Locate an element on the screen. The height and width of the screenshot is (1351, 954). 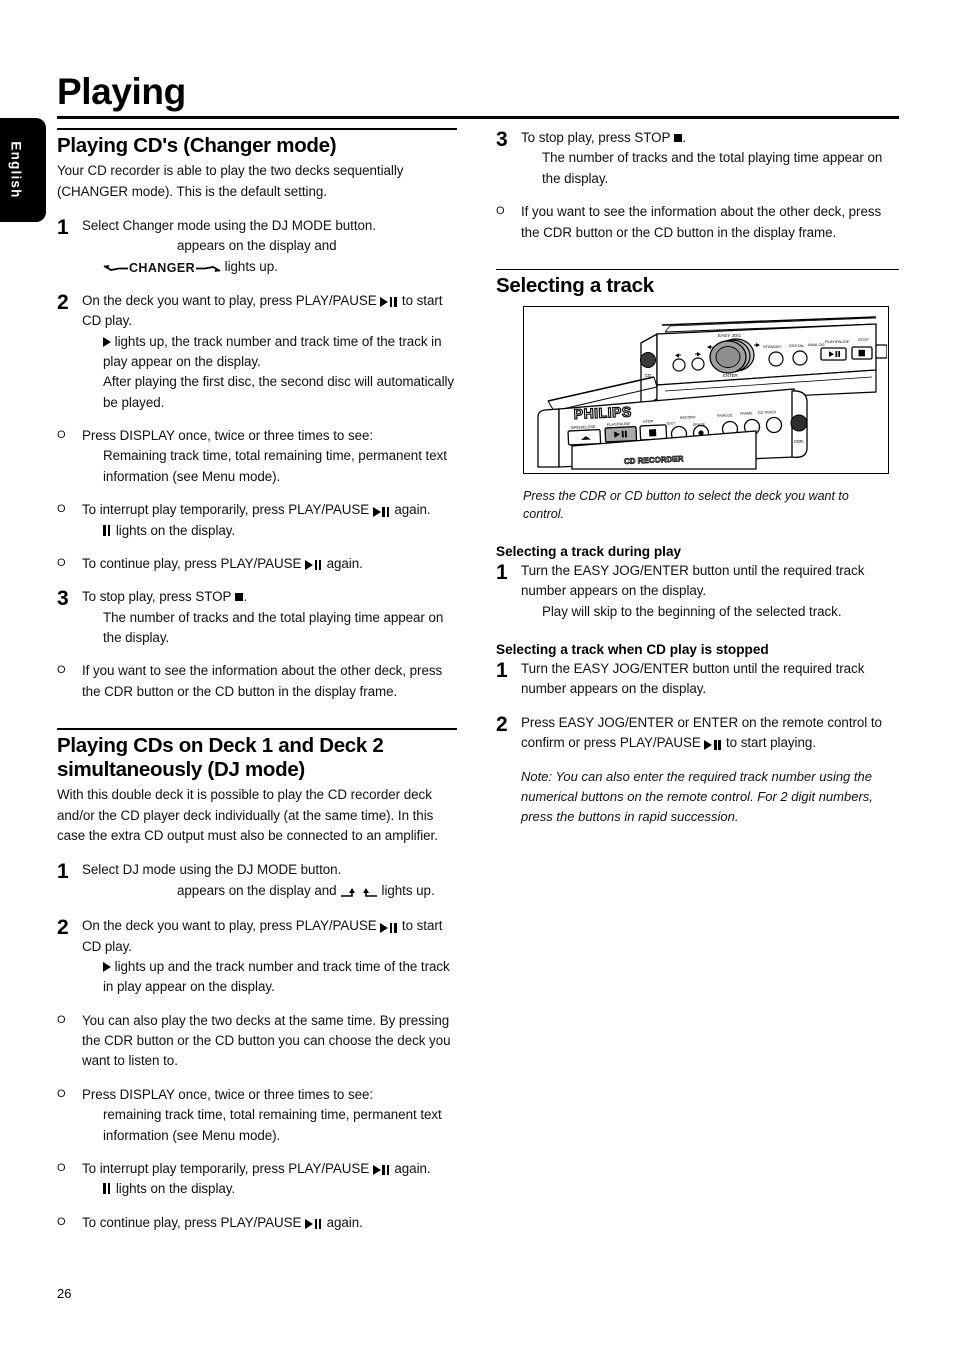
subheading-selecting-during-play: Selecting a track during play is located at coordinates (589, 551).